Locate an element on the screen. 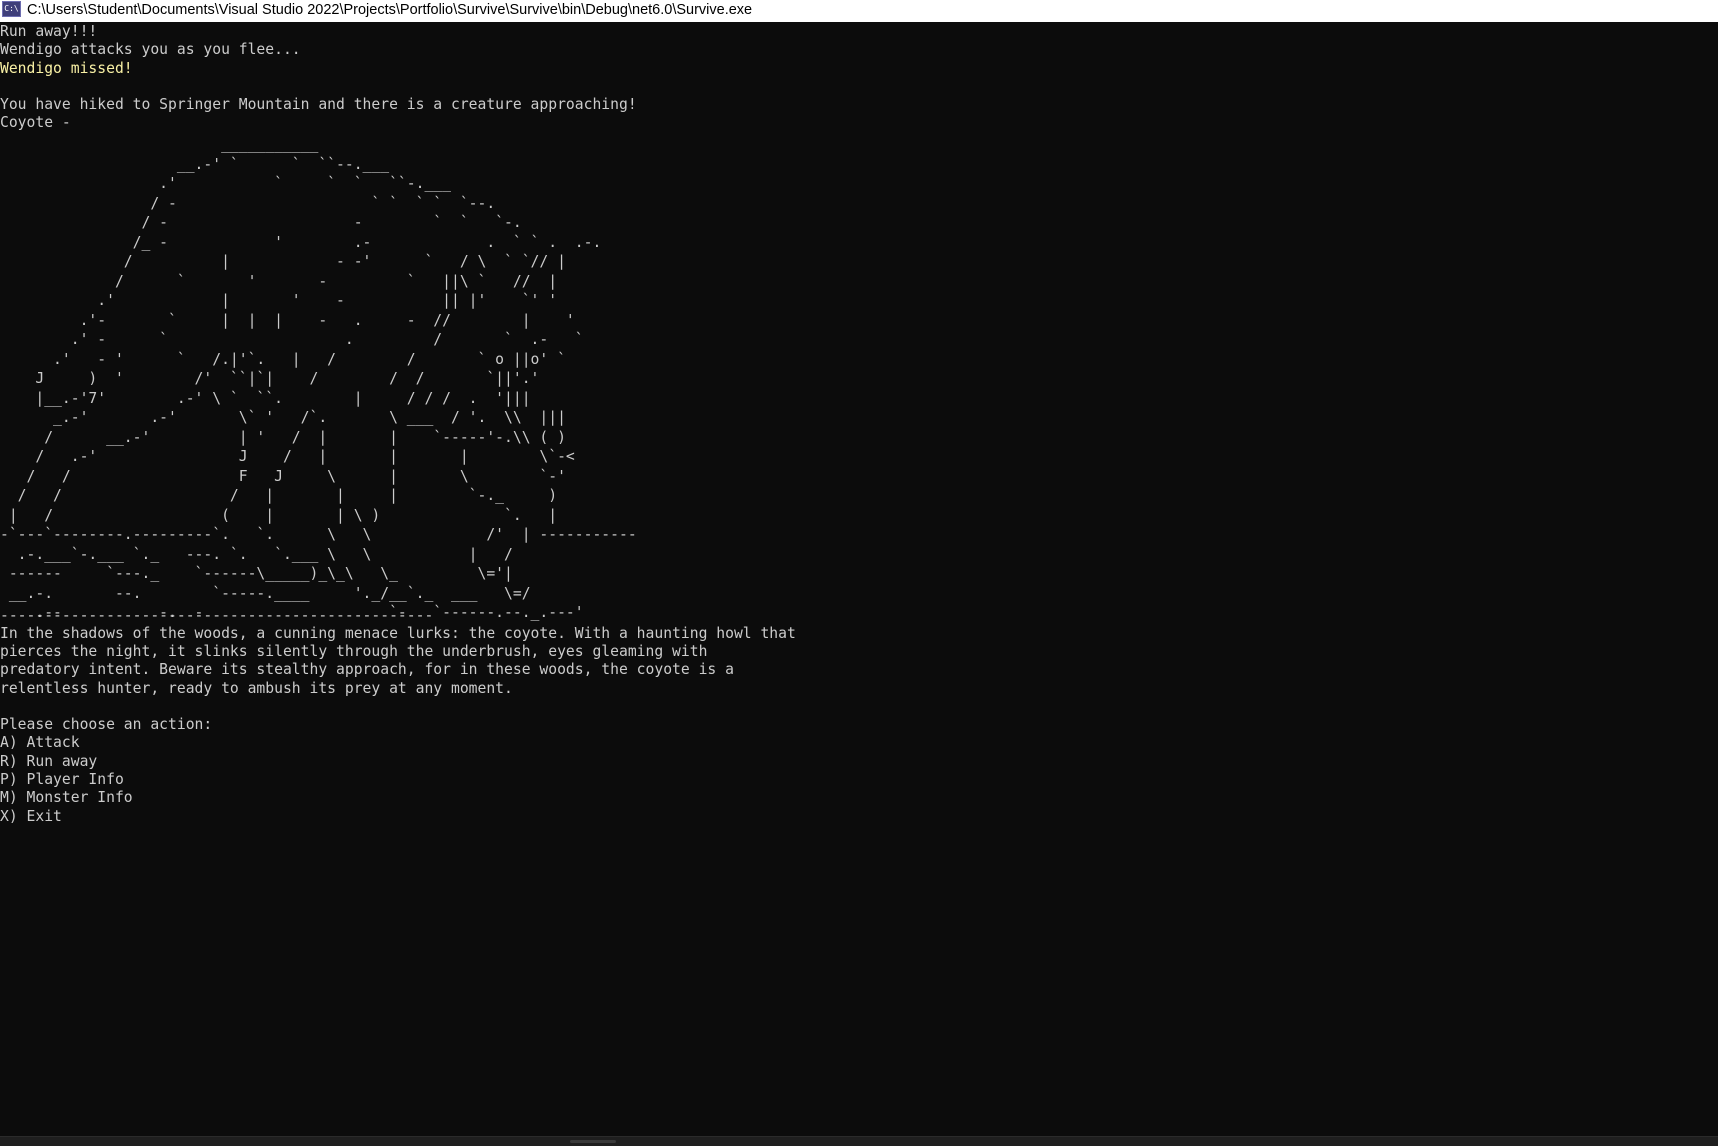 The height and width of the screenshot is (1146, 1718). log-line-wendigo-missed: Wendigo missed! is located at coordinates (66, 68).